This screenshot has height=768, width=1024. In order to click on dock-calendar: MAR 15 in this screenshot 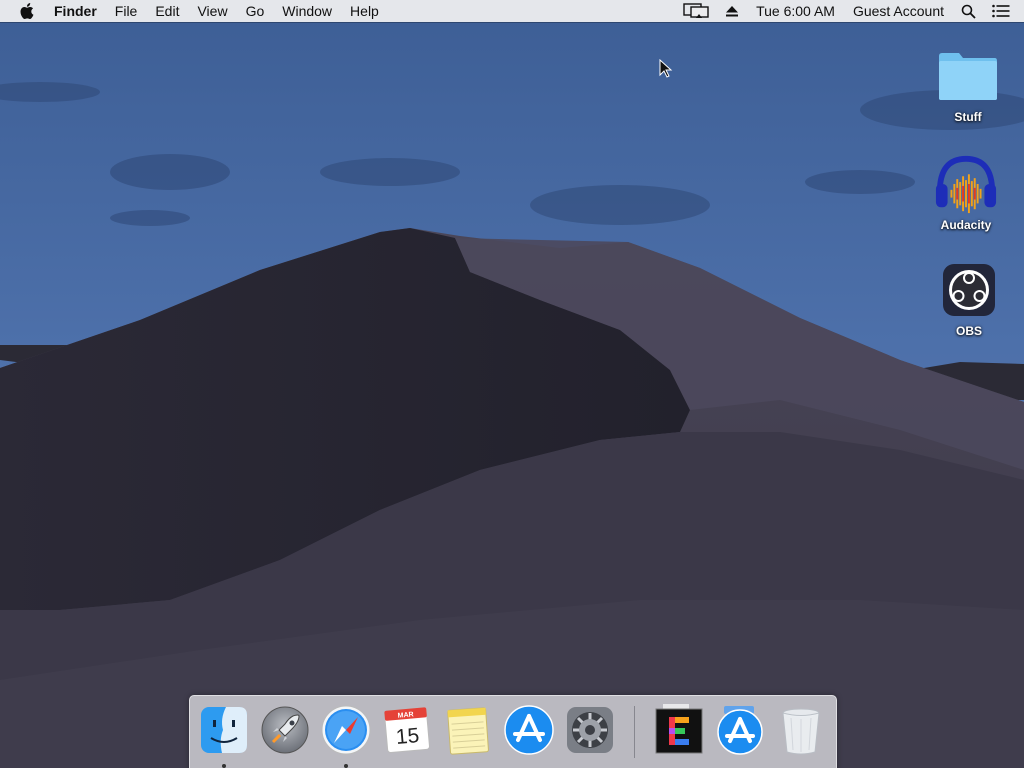, I will do `click(407, 732)`.